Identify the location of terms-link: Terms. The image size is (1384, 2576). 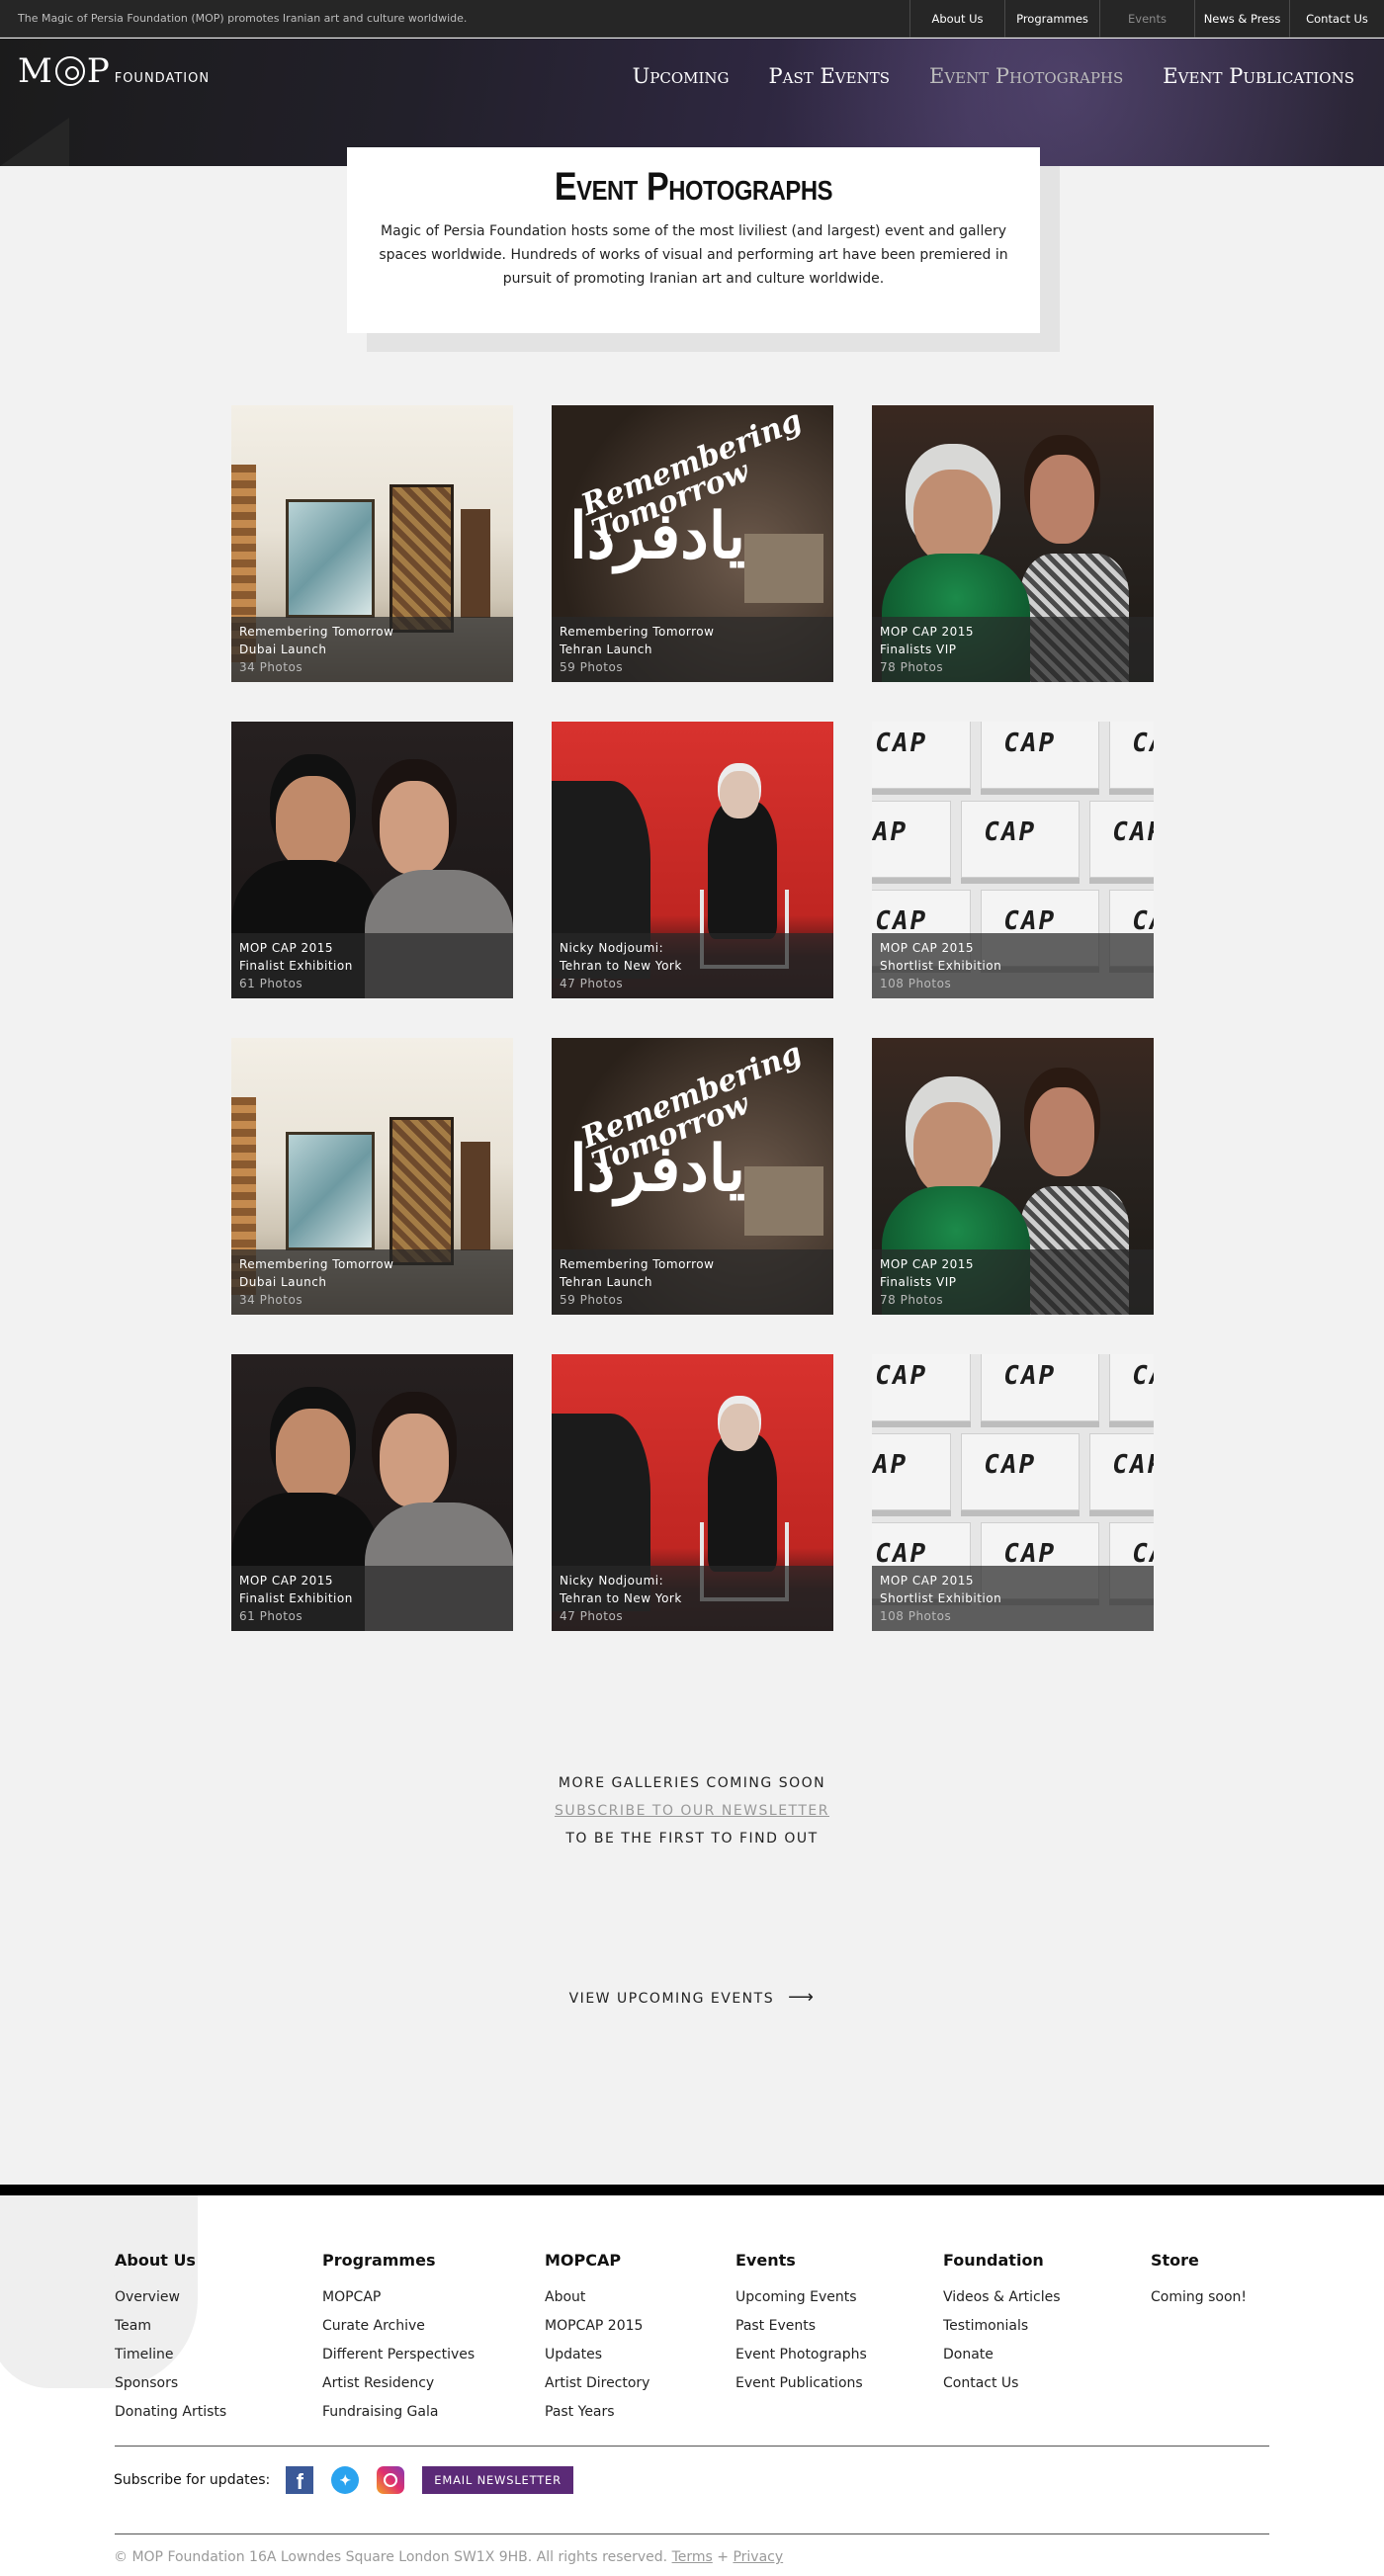
(692, 2557).